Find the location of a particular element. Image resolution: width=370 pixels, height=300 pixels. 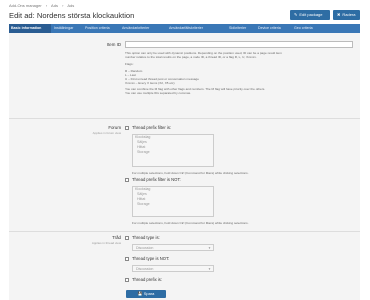

delete-button: ✖ Radera is located at coordinates (346, 15).